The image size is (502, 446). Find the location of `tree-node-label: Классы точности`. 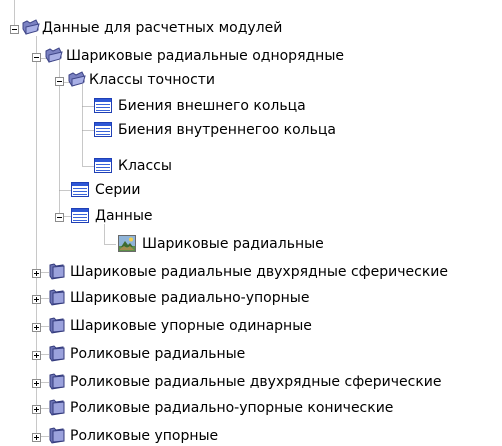

tree-node-label: Классы точности is located at coordinates (152, 80).